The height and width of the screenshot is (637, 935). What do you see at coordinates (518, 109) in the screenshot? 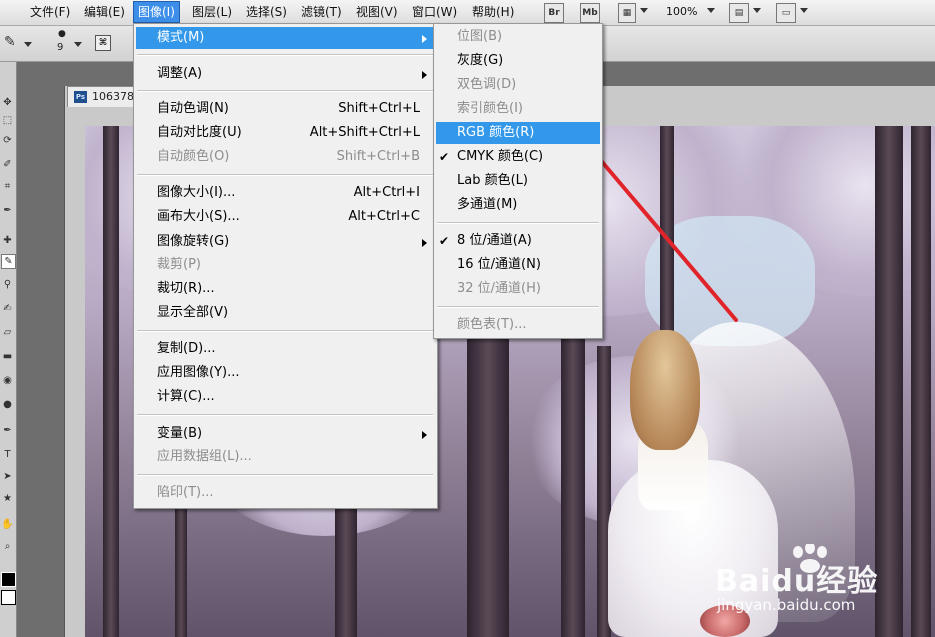
I see `mode-item-indexed-color: 索引颜色(I)` at bounding box center [518, 109].